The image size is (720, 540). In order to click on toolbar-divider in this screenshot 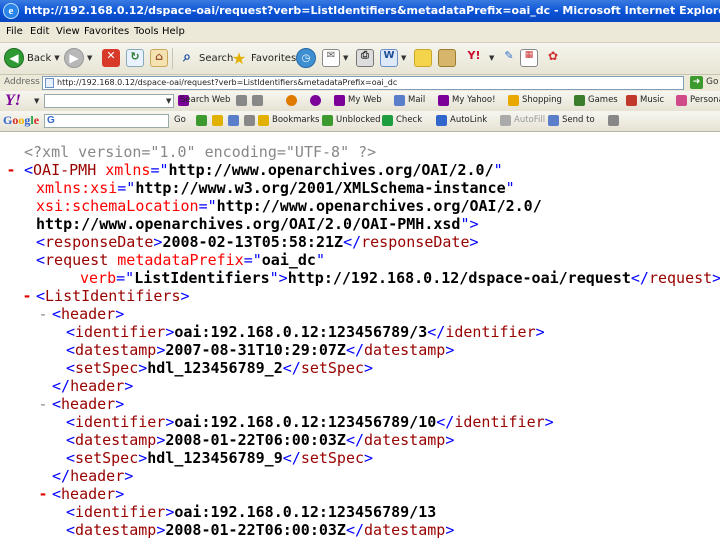, I will do `click(172, 58)`.